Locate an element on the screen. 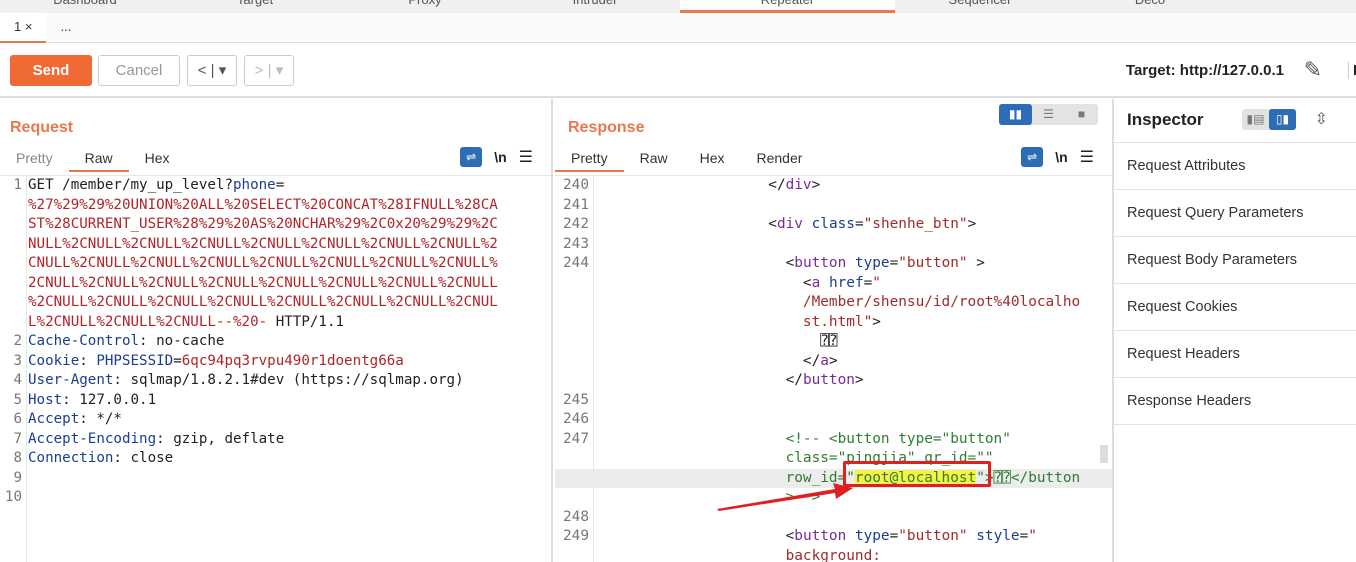  split-vertical-icon: ☰ is located at coordinates (1048, 114).